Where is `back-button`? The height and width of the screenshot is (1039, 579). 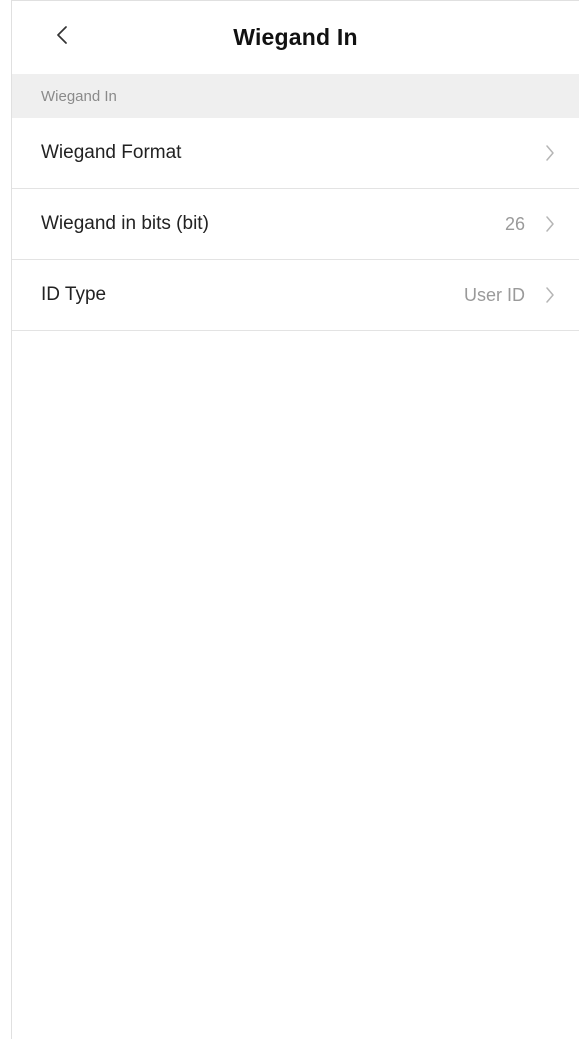 back-button is located at coordinates (62, 37).